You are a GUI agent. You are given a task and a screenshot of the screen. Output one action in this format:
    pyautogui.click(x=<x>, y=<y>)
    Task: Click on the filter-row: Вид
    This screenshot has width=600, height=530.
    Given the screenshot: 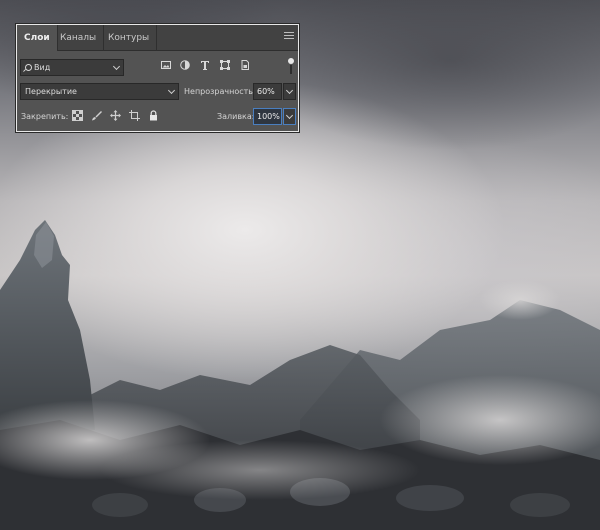 What is the action you would take?
    pyautogui.click(x=157, y=67)
    